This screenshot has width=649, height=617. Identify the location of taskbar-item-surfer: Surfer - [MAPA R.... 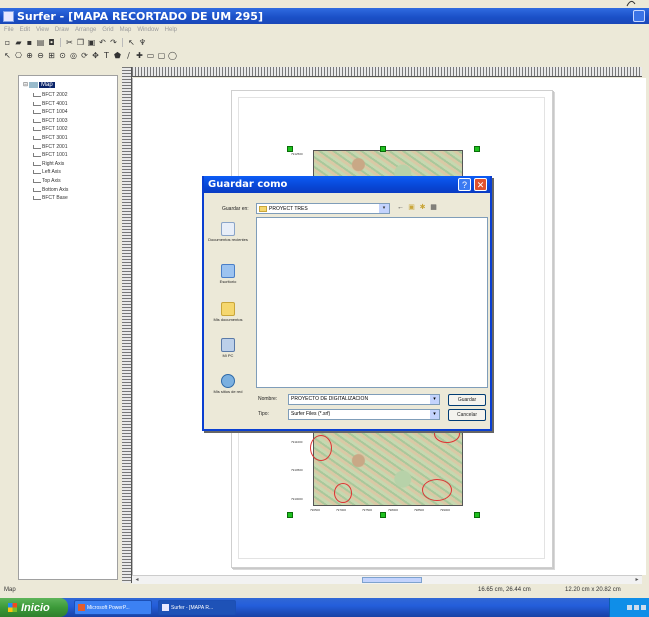
(197, 607).